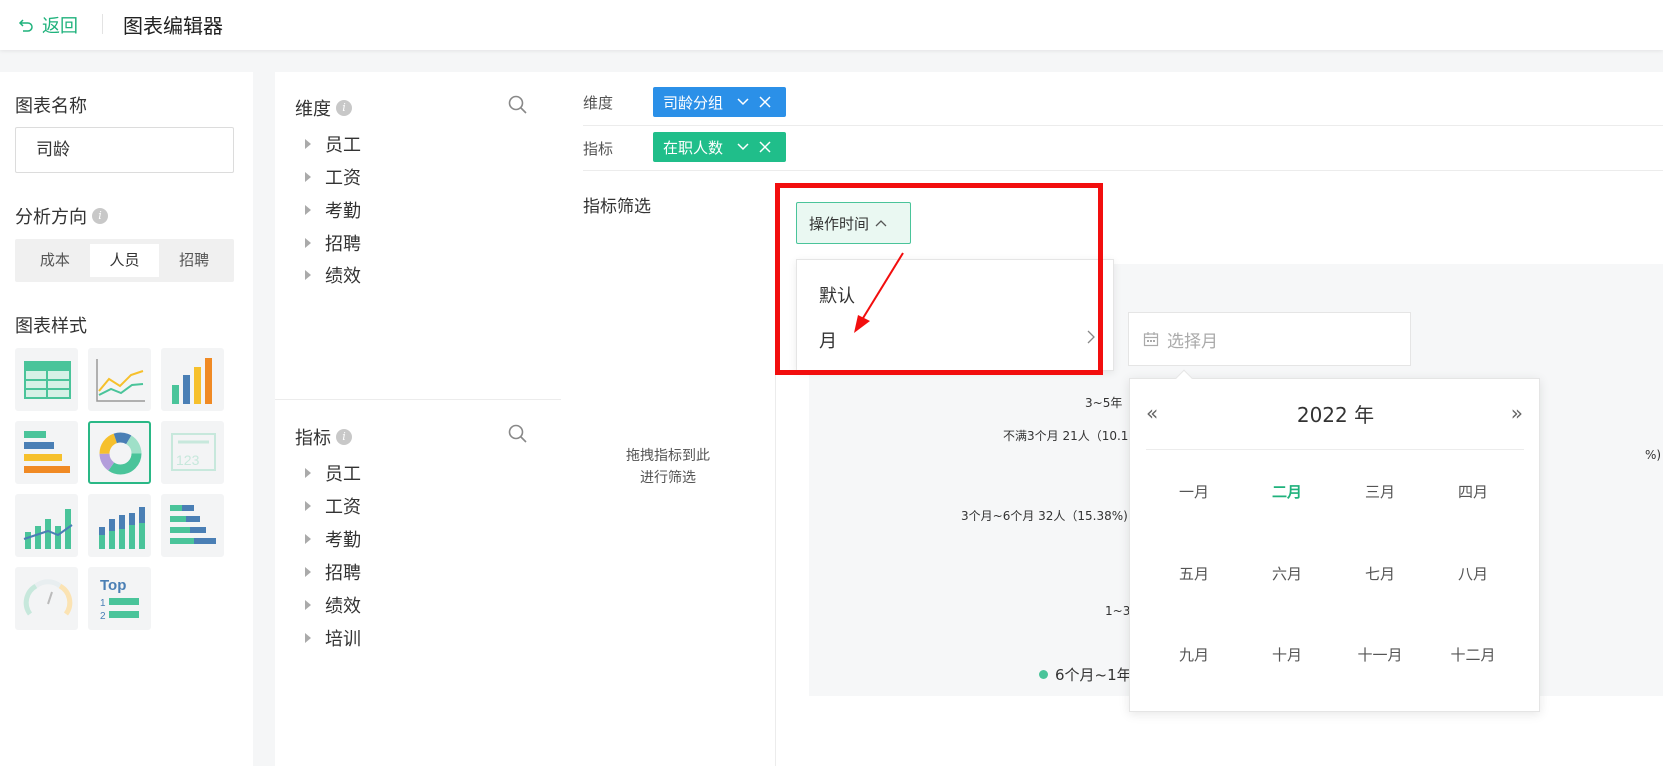 The image size is (1663, 766). Describe the element at coordinates (1287, 491) in the screenshot. I see `month-cell-selected: 二月` at that location.